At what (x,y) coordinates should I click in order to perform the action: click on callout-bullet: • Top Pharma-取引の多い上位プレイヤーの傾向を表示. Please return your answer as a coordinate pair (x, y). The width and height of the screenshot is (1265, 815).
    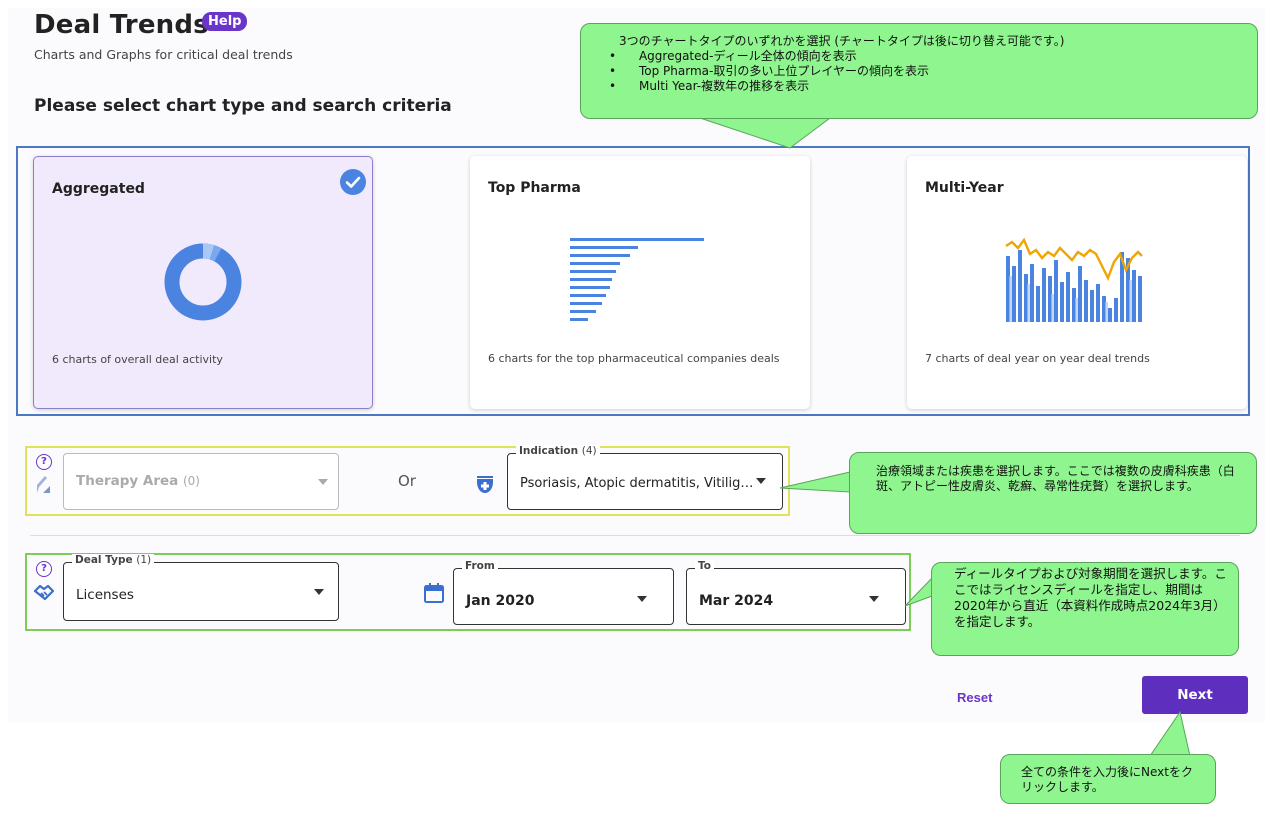
    Looking at the image, I should click on (769, 71).